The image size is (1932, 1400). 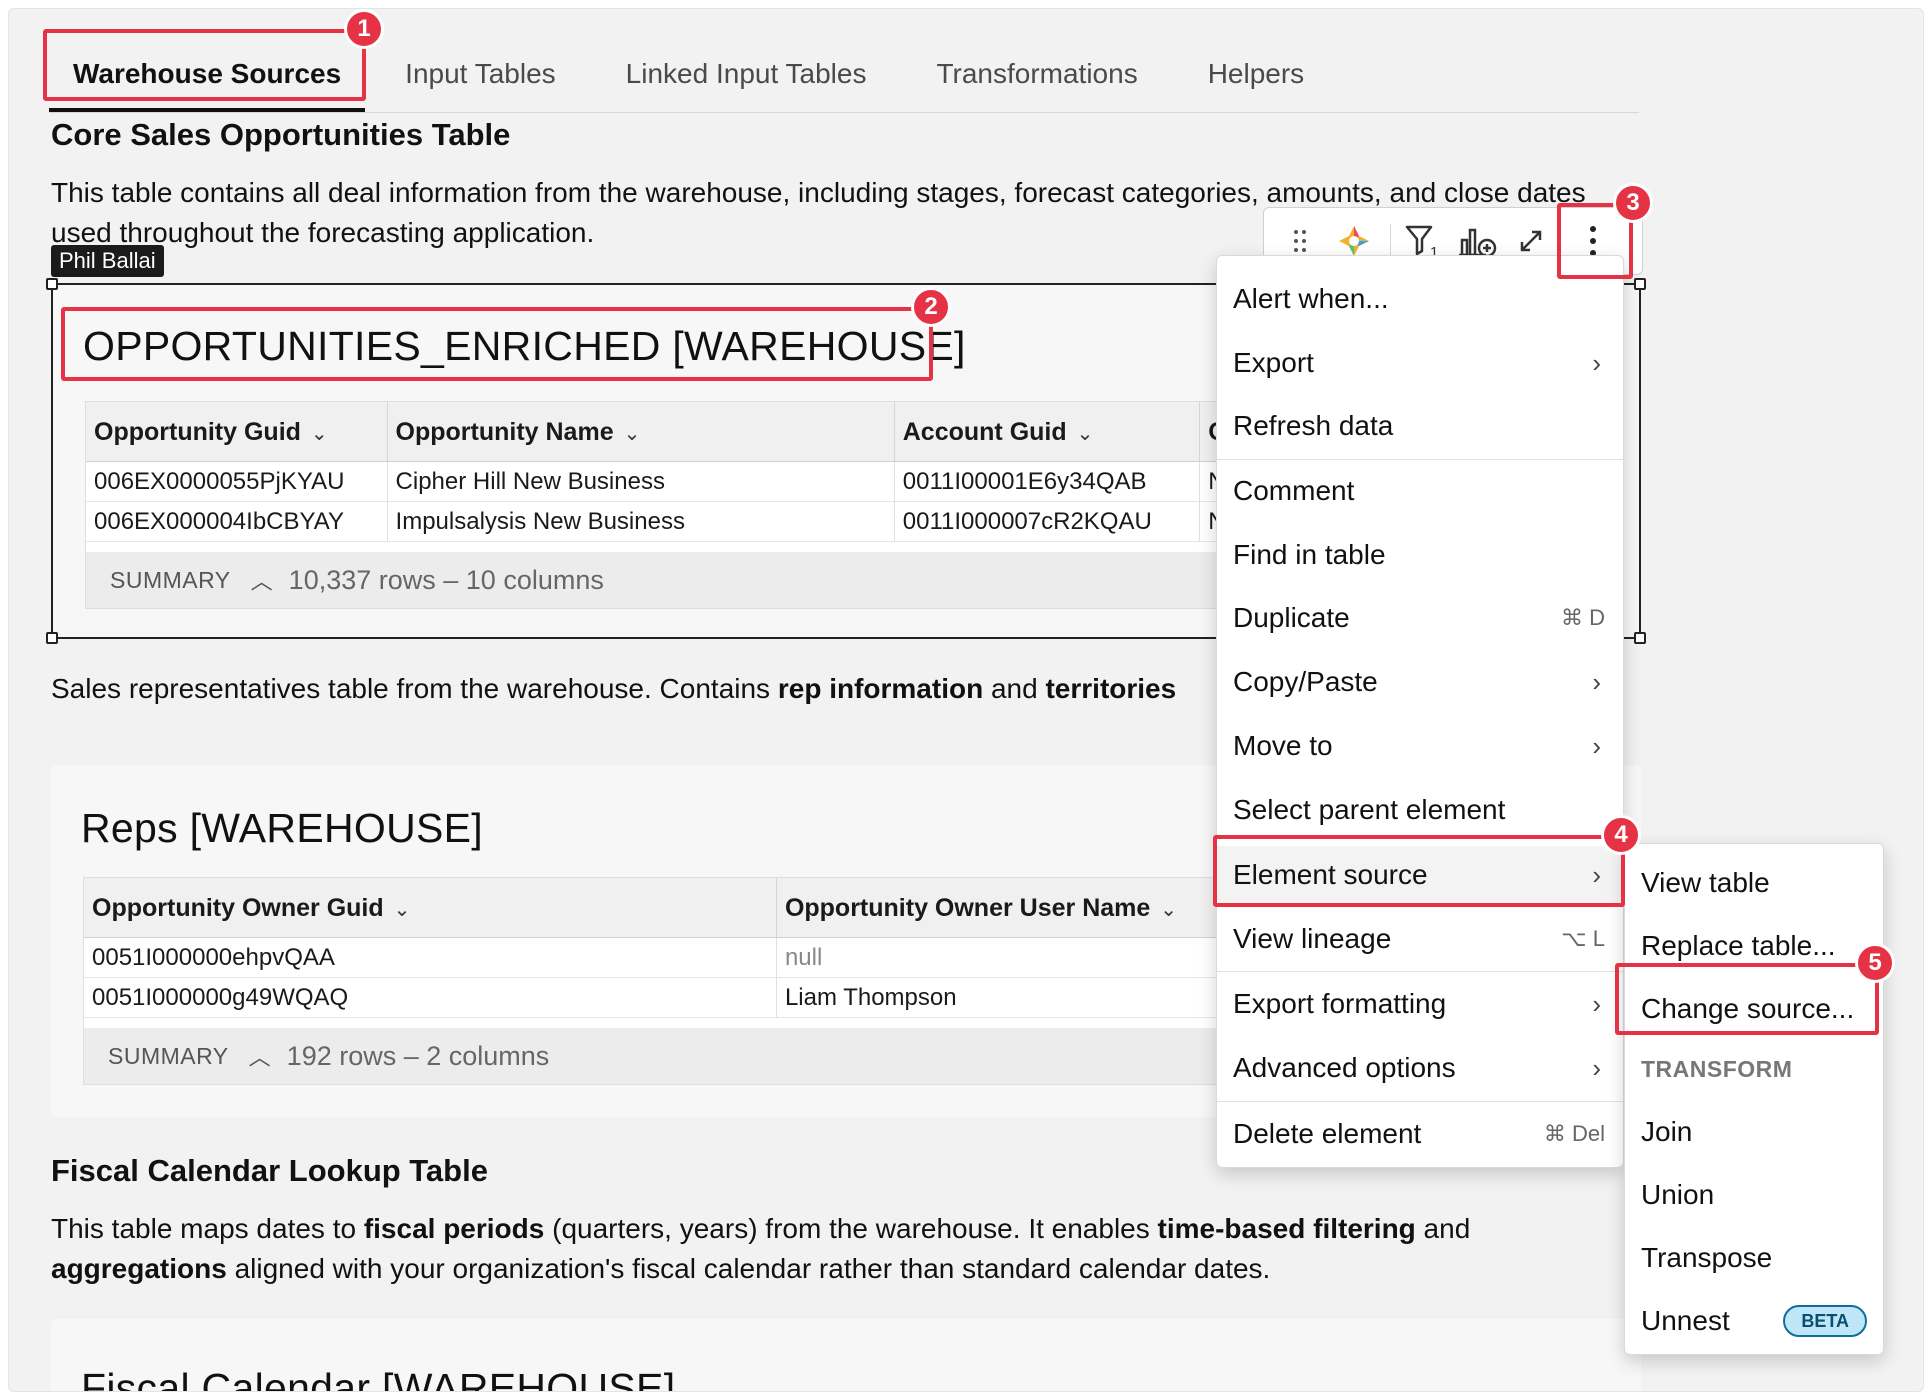 I want to click on menu-item-move-to: Move to ›, so click(x=1420, y=746).